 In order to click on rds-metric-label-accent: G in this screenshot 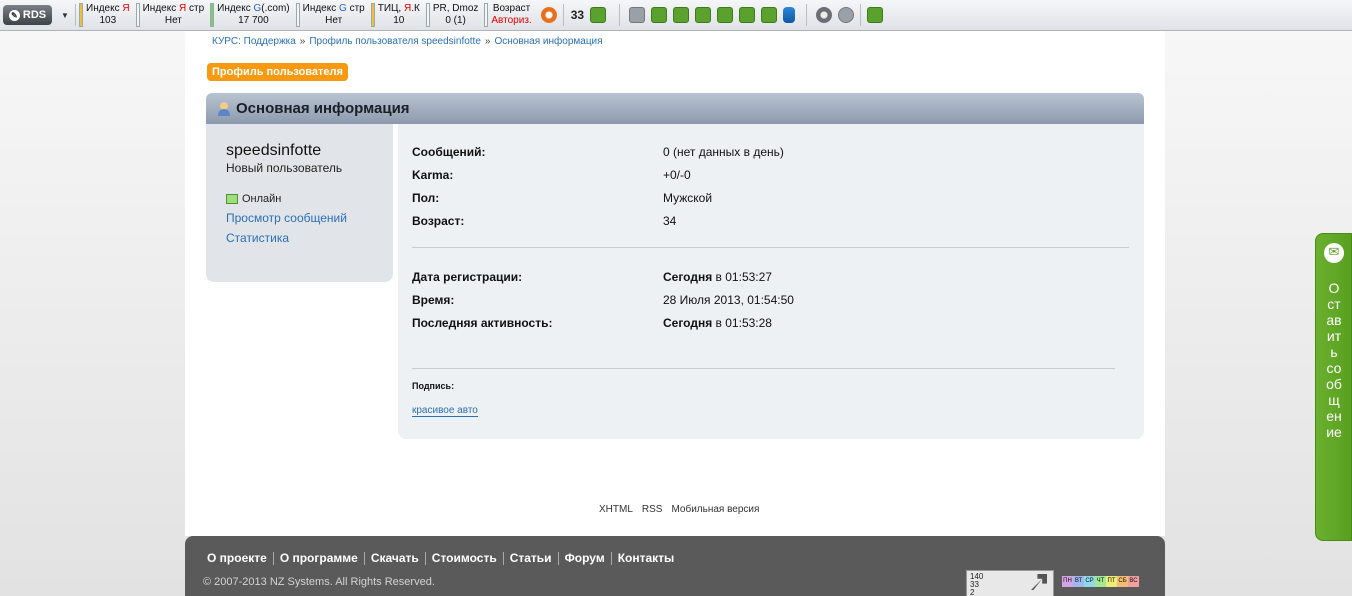, I will do `click(343, 8)`.